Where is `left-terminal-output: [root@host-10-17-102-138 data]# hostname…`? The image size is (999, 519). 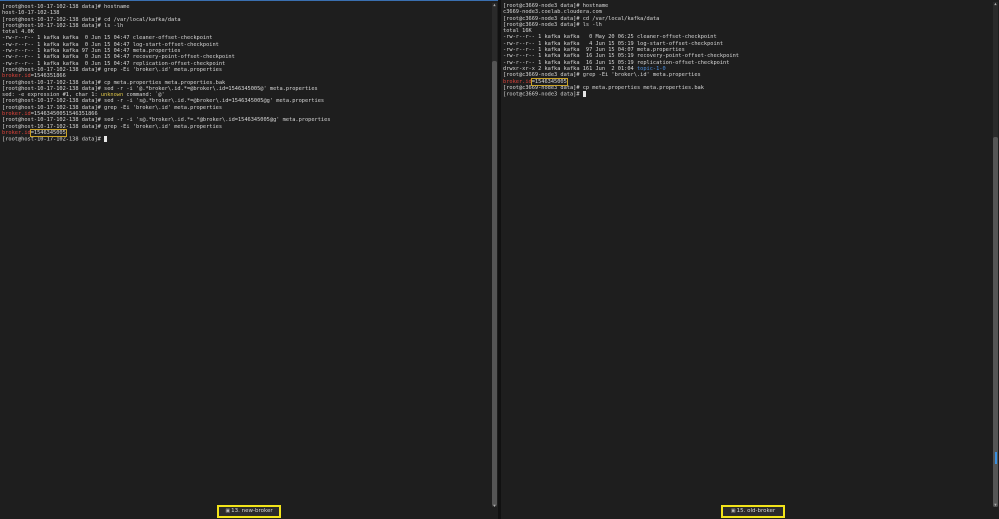
left-terminal-output: [root@host-10-17-102-138 data]# hostname… is located at coordinates (245, 73).